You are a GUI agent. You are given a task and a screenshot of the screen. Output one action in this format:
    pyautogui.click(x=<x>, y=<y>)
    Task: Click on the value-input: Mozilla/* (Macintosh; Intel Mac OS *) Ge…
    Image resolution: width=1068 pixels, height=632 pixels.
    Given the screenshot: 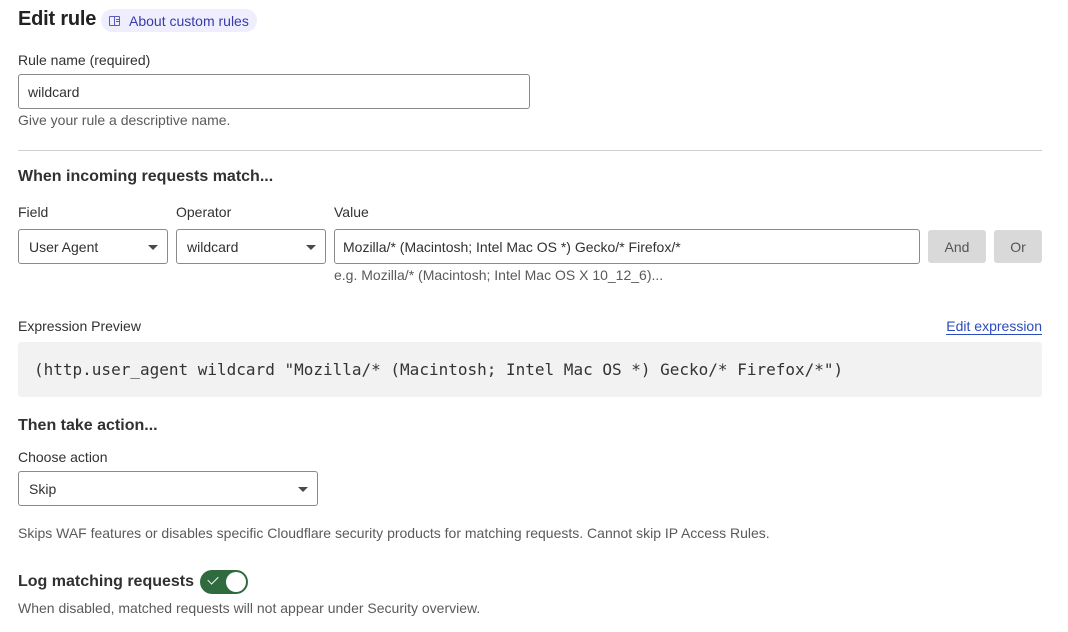 What is the action you would take?
    pyautogui.click(x=627, y=246)
    